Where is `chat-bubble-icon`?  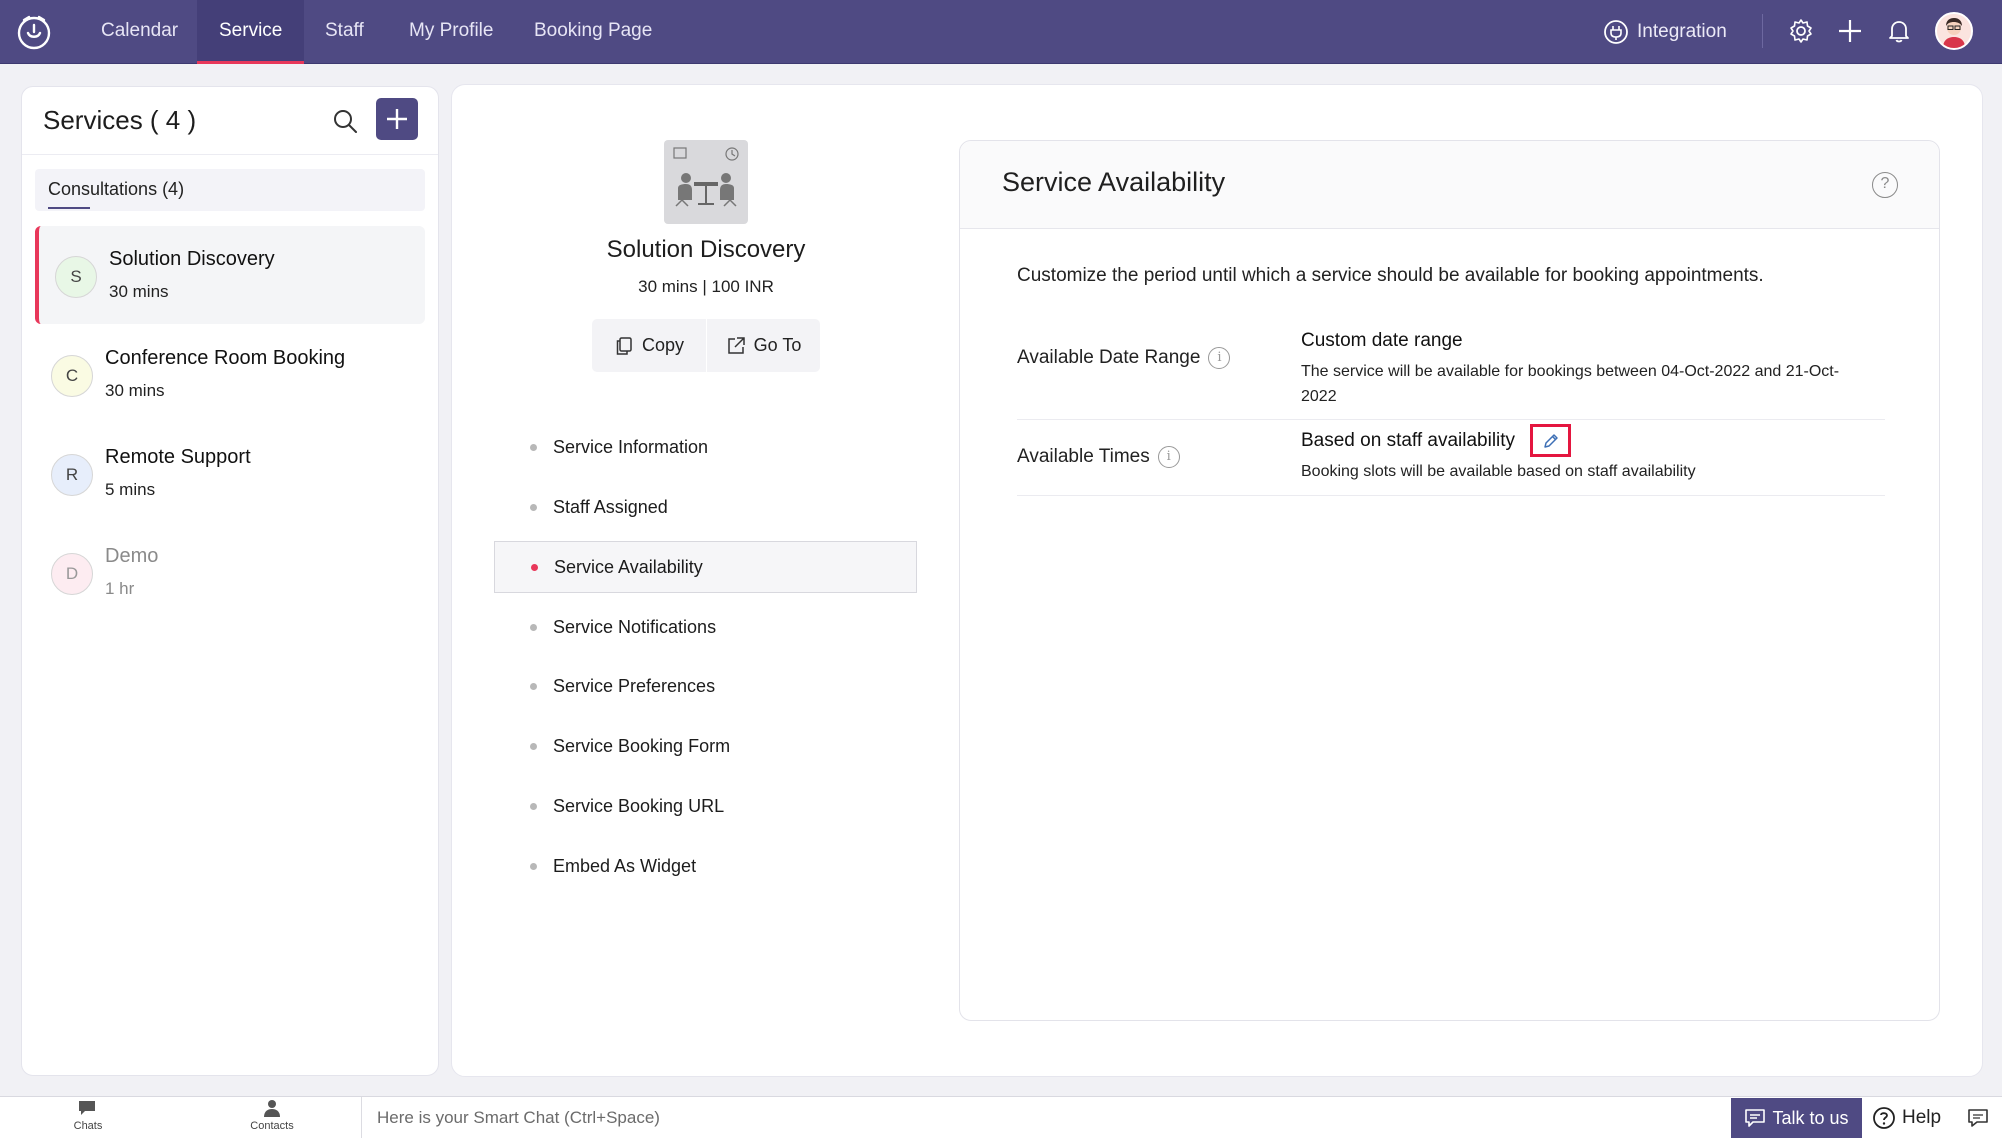 chat-bubble-icon is located at coordinates (87, 1108).